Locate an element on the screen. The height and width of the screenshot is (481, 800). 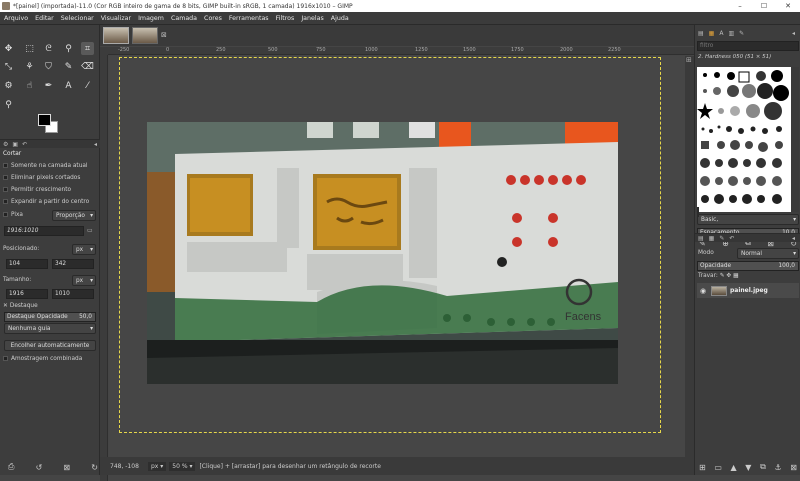
menu-imagem: Imagem is located at coordinates (151, 18).